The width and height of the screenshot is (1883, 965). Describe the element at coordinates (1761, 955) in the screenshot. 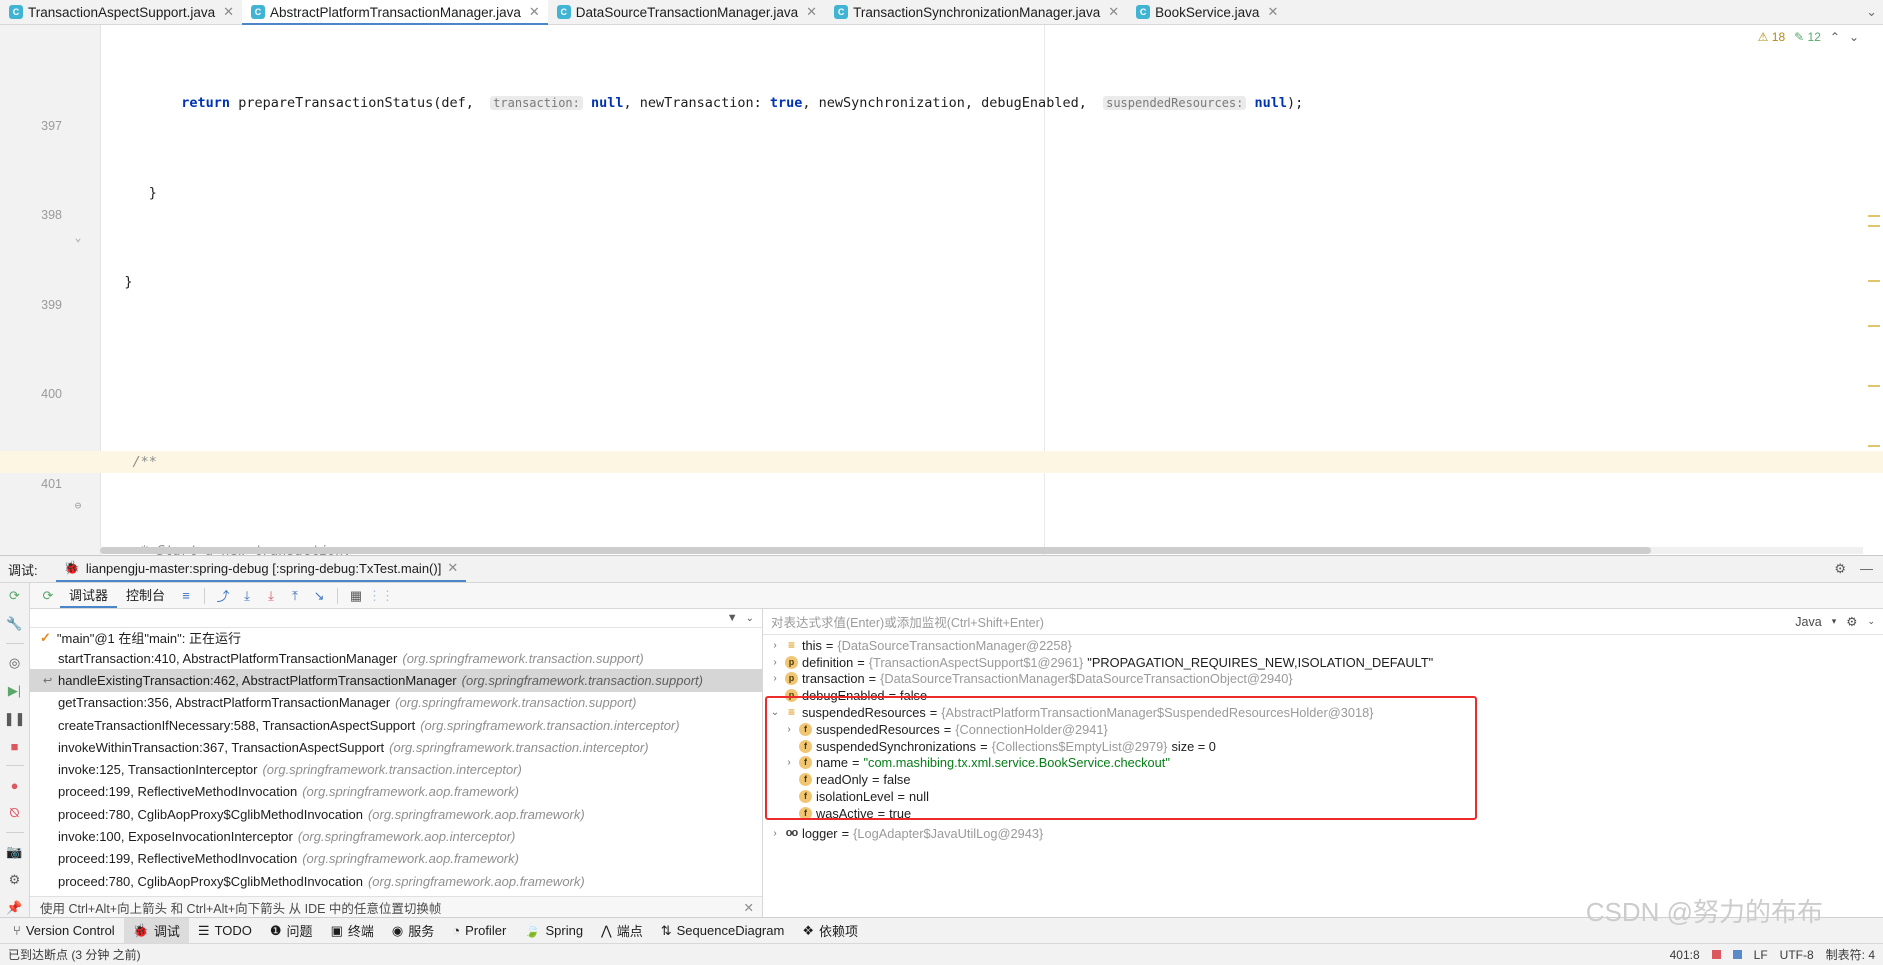

I see `line-separator: LF` at that location.